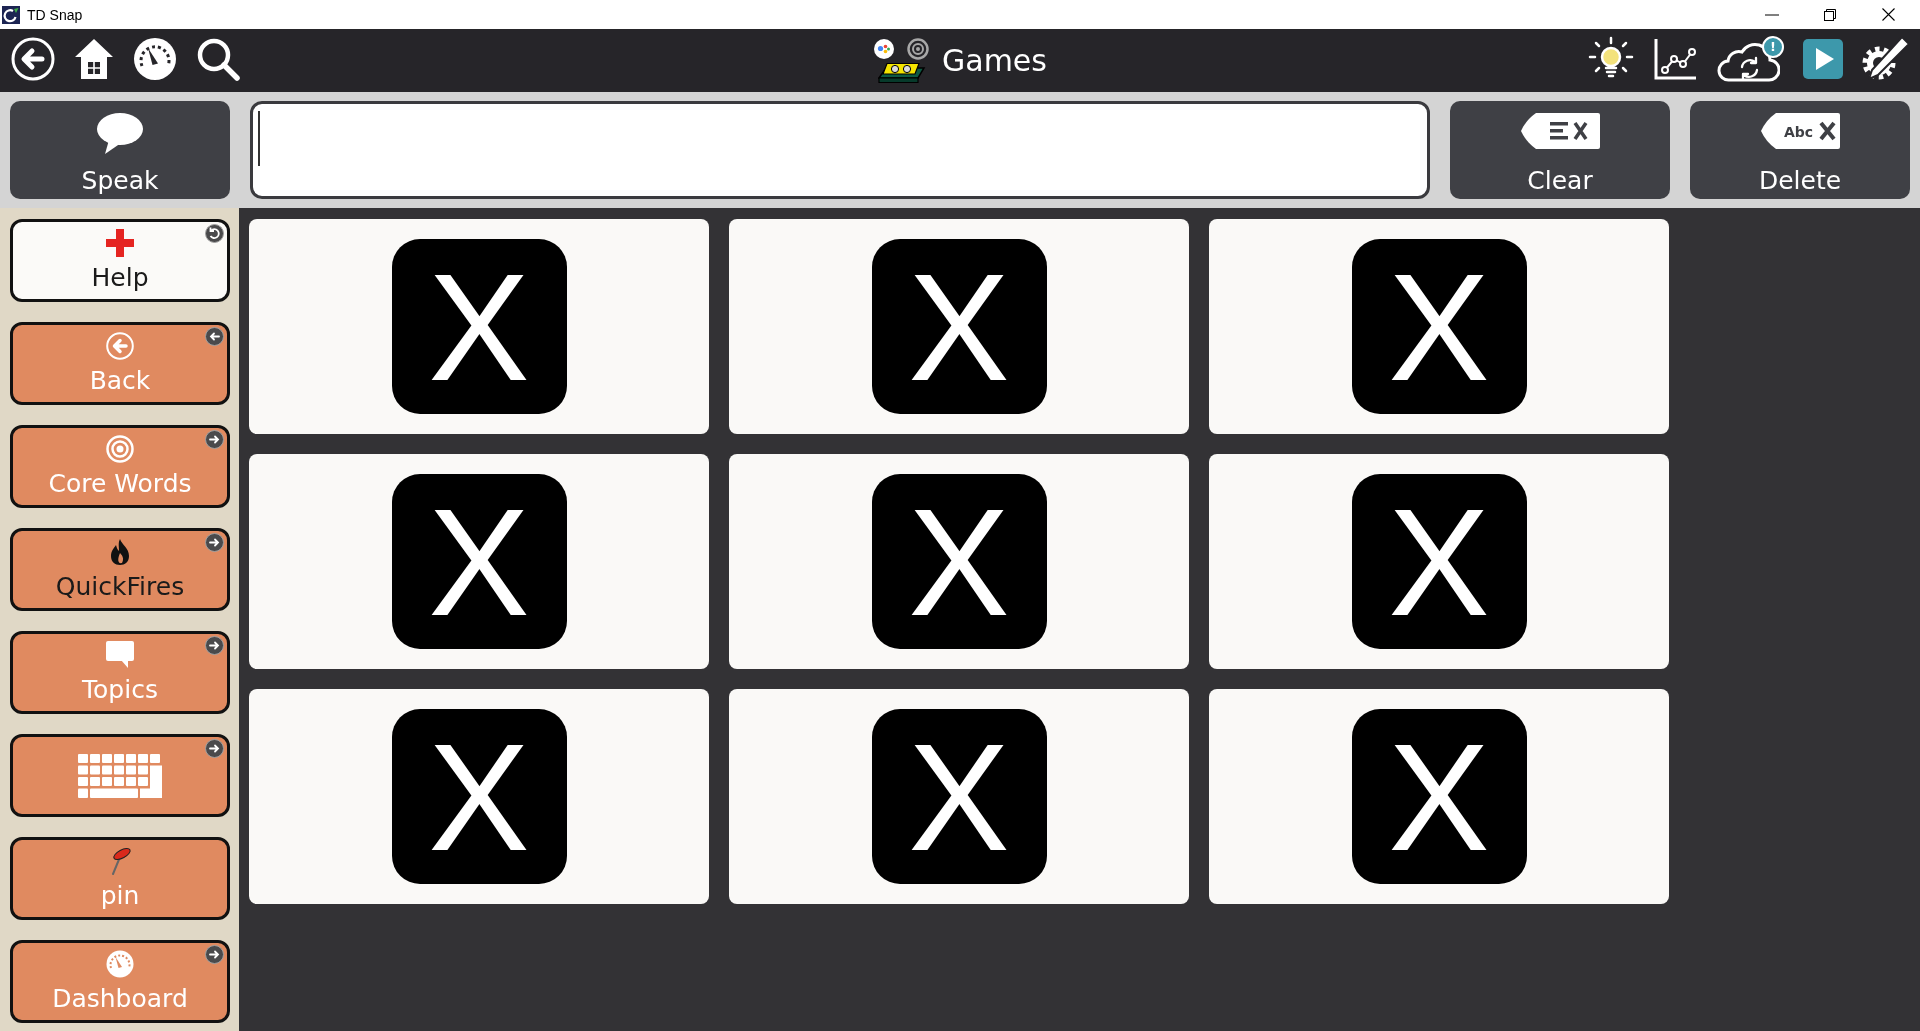  Describe the element at coordinates (1772, 14) in the screenshot. I see `minimize-icon` at that location.